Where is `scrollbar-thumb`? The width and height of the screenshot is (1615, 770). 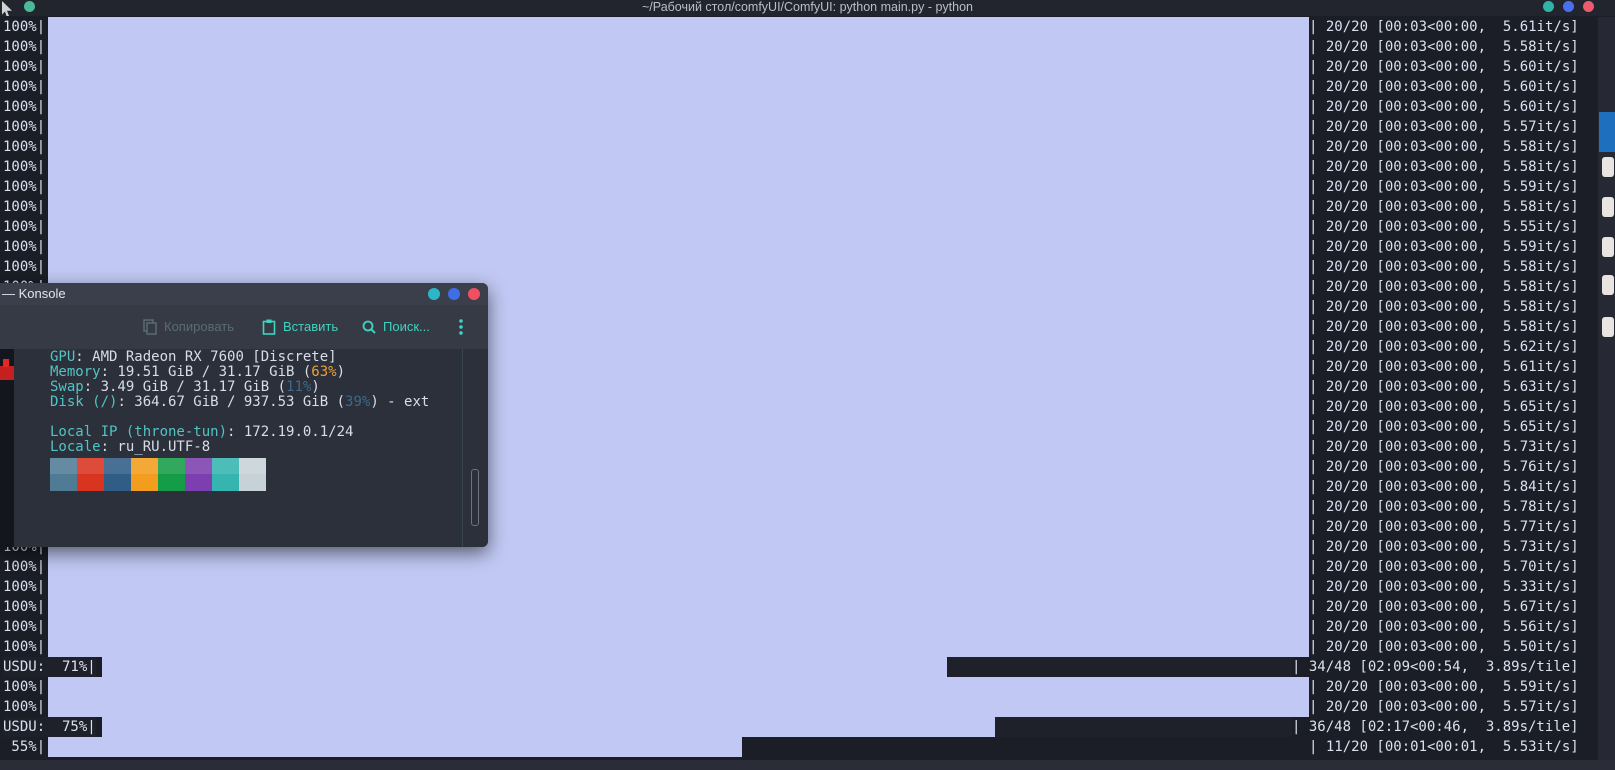
scrollbar-thumb is located at coordinates (475, 497).